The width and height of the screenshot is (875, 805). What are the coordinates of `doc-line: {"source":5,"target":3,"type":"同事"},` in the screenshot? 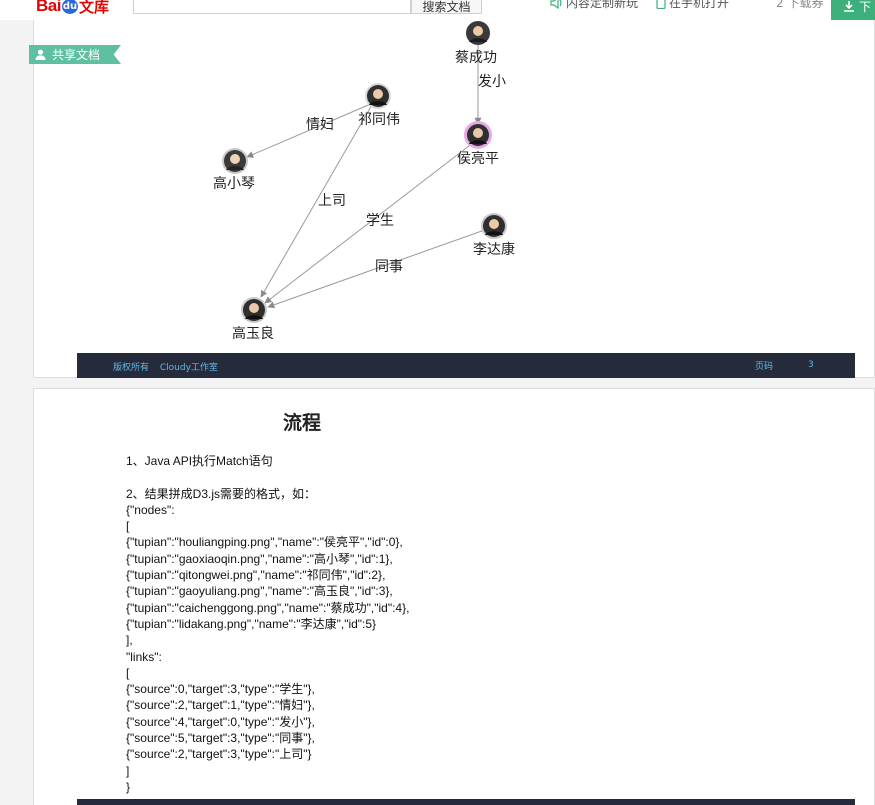 It's located at (220, 738).